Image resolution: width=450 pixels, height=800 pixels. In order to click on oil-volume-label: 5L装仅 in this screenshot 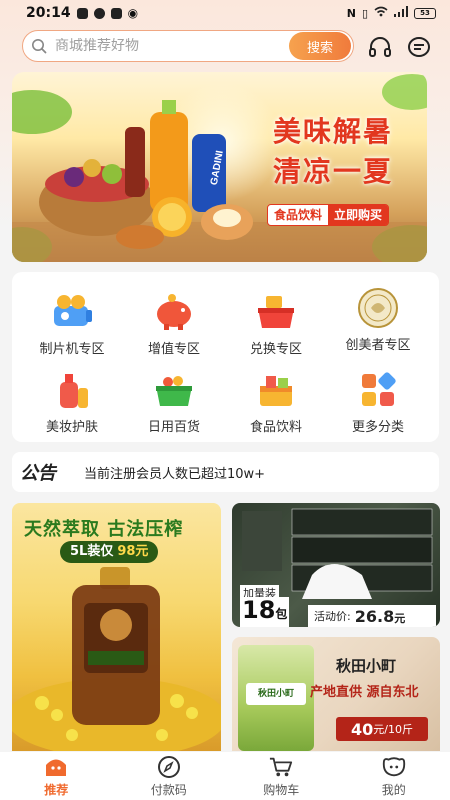, I will do `click(92, 551)`.